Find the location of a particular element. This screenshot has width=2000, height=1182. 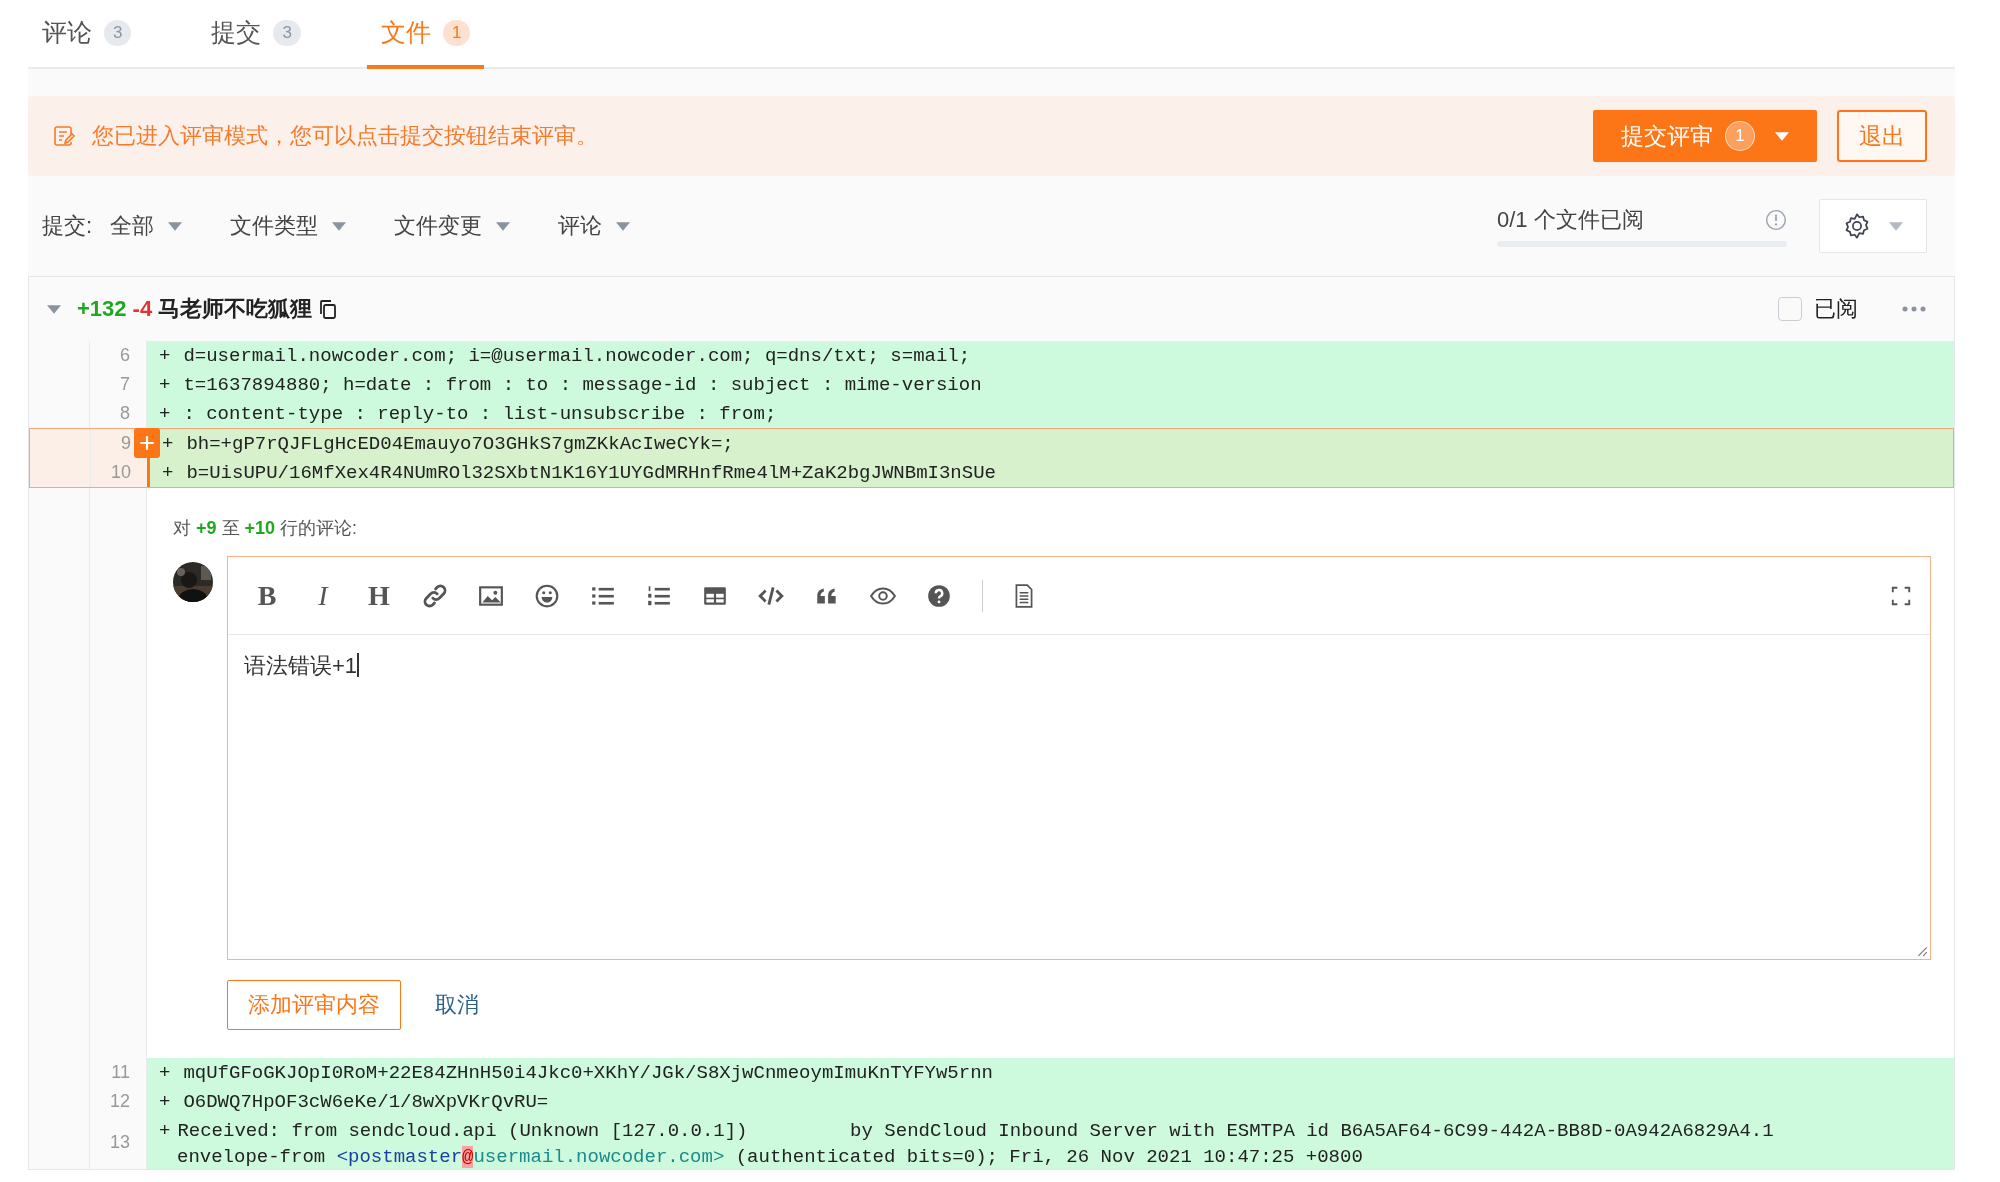

code-line: bh=+gP7rQJFLgHcED04Emauyo7O3GHkS7gmZKkAcIweCYk=; is located at coordinates (460, 443).